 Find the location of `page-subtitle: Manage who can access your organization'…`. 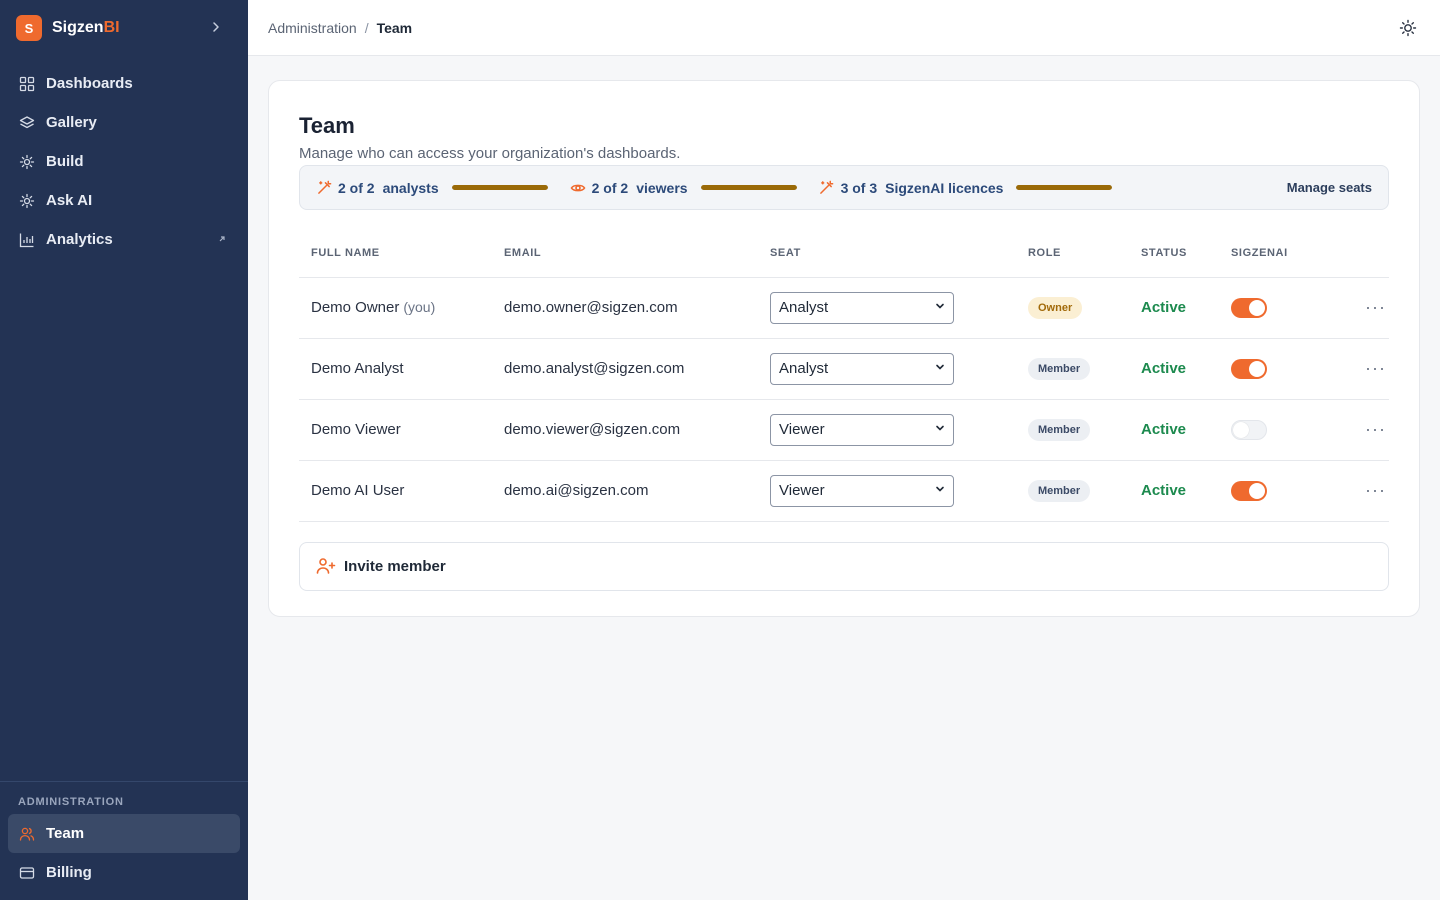

page-subtitle: Manage who can access your organization'… is located at coordinates (490, 153).